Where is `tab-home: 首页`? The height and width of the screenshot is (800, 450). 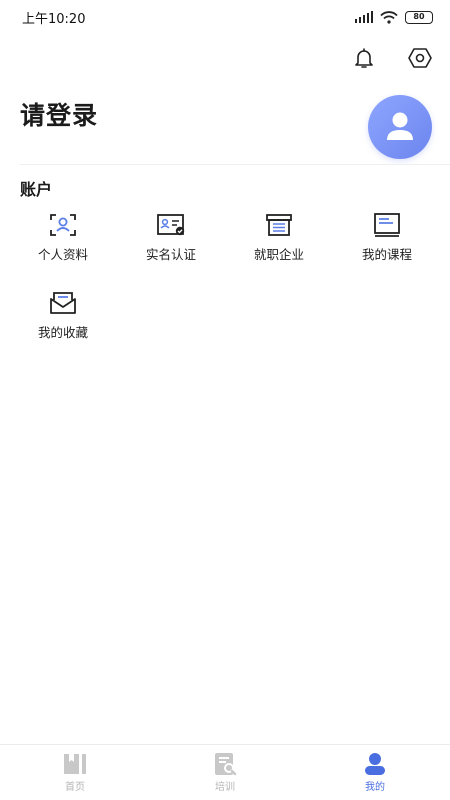 tab-home: 首页 is located at coordinates (75, 772).